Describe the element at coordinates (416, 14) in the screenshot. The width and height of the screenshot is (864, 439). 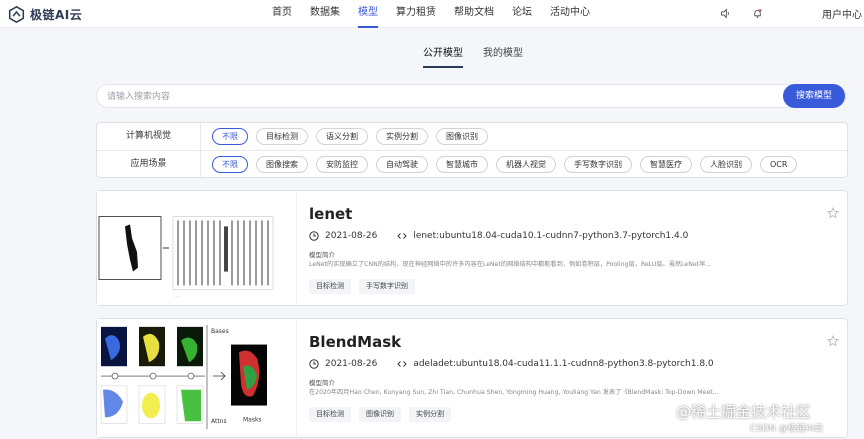
I see `nav-compute-rental: 算力租赁` at that location.